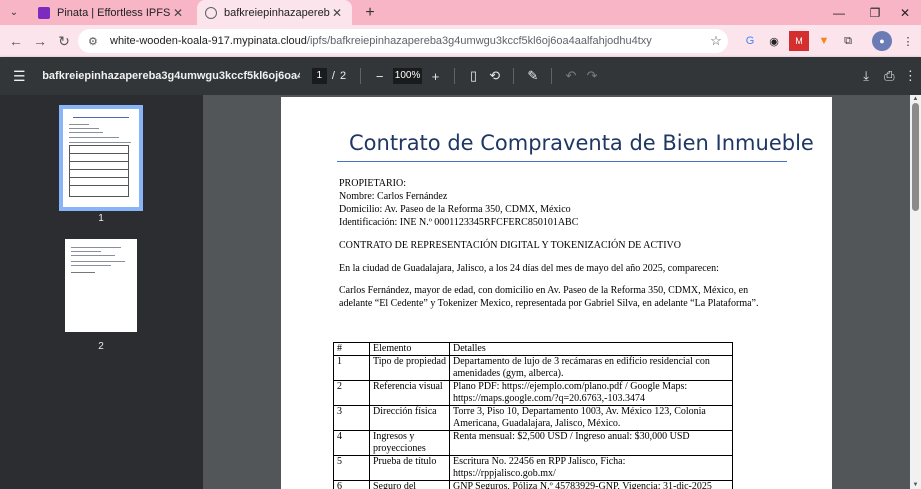  I want to click on pinata-favicon-icon, so click(44, 12).